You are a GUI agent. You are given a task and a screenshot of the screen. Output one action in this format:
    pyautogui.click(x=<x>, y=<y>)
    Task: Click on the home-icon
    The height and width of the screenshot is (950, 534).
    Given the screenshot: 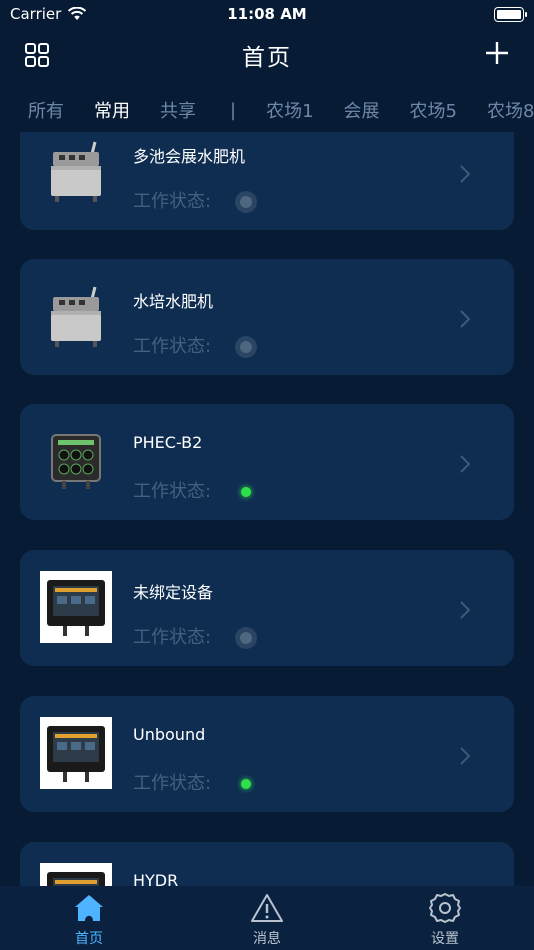 What is the action you would take?
    pyautogui.click(x=89, y=908)
    